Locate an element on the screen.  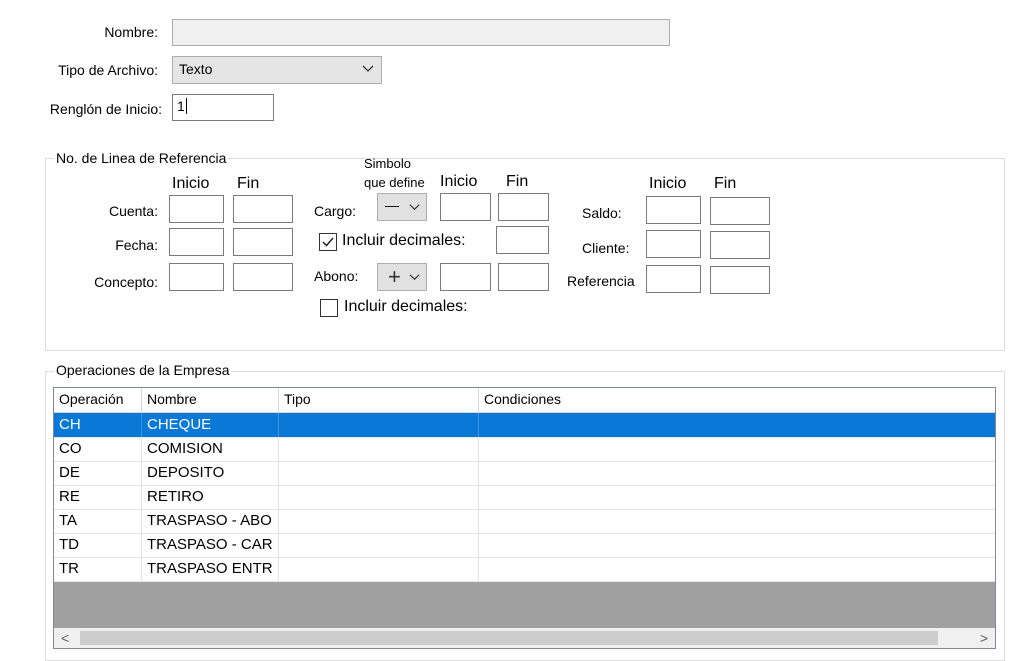
col-inicio-header-3: Inicio is located at coordinates (668, 183).